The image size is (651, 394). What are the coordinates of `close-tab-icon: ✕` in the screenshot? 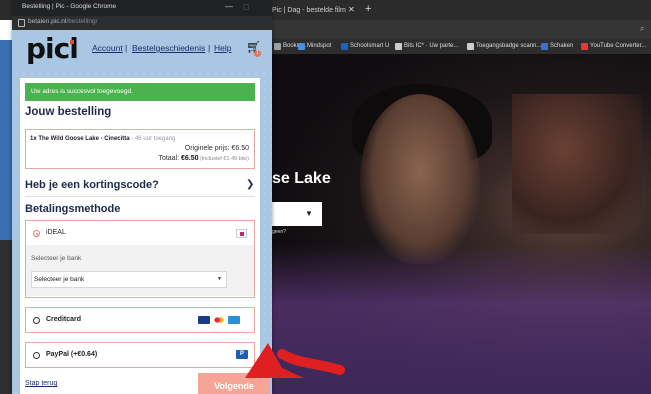 It's located at (351, 9).